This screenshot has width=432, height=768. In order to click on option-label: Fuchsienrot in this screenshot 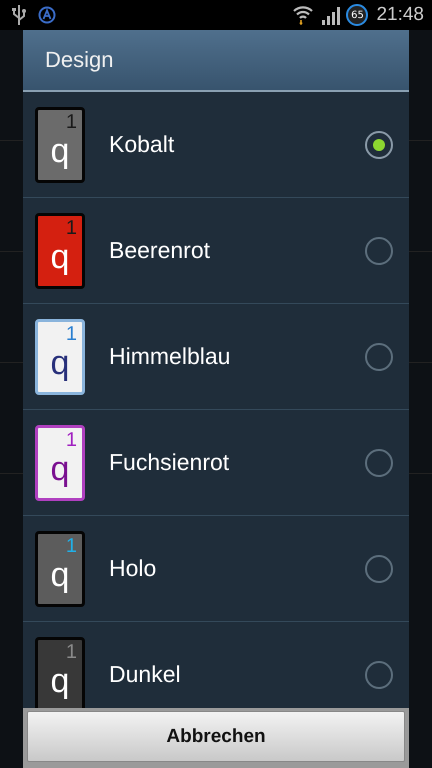, I will do `click(169, 462)`.